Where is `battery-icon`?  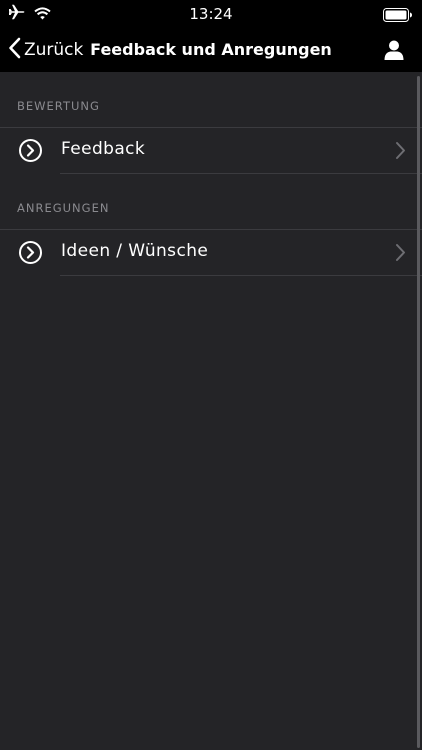
battery-icon is located at coordinates (398, 16).